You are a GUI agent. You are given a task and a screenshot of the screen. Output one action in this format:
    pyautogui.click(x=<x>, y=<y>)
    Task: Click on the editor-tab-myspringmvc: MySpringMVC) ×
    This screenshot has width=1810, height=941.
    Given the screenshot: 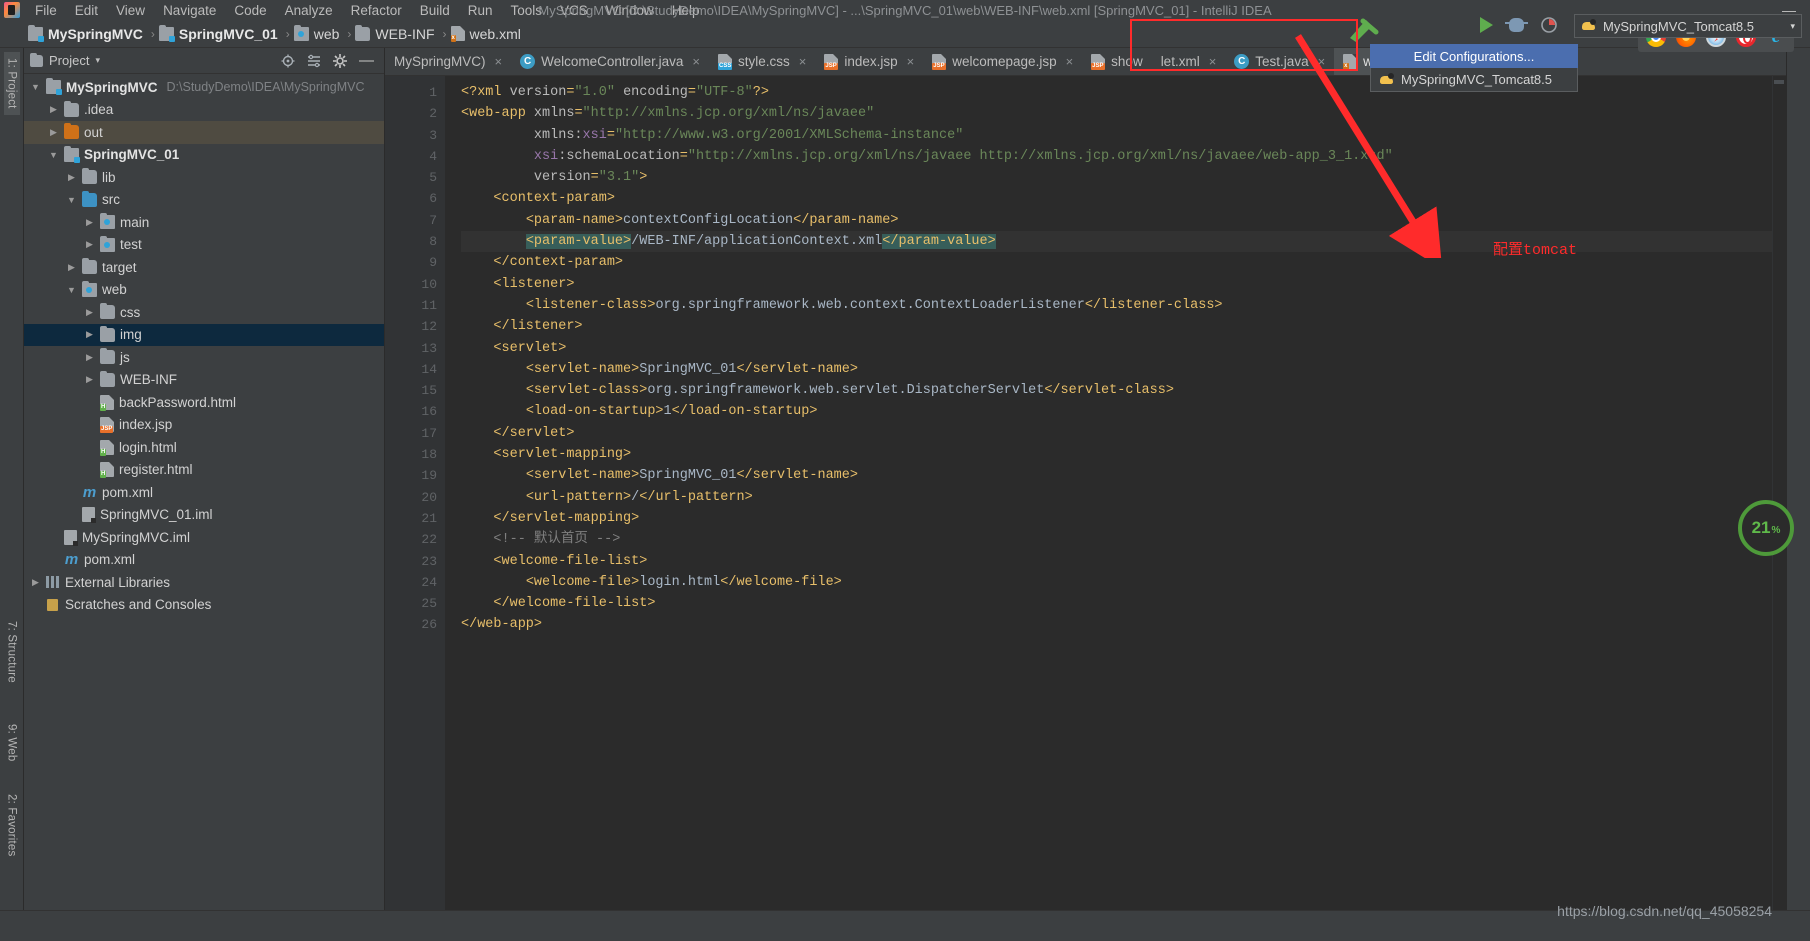 What is the action you would take?
    pyautogui.click(x=448, y=61)
    